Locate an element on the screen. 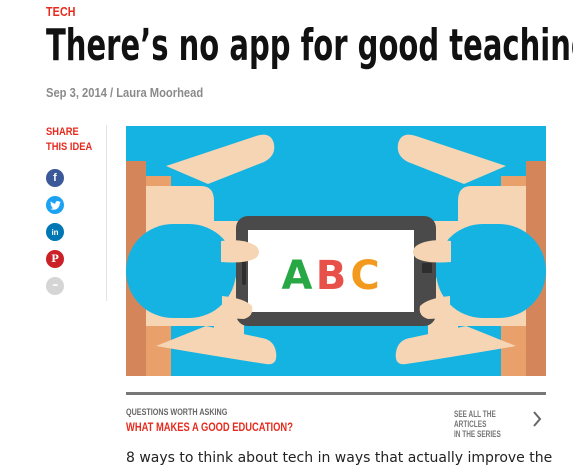 Image resolution: width=573 pixels, height=466 pixels. linkedin-icon: in is located at coordinates (55, 232).